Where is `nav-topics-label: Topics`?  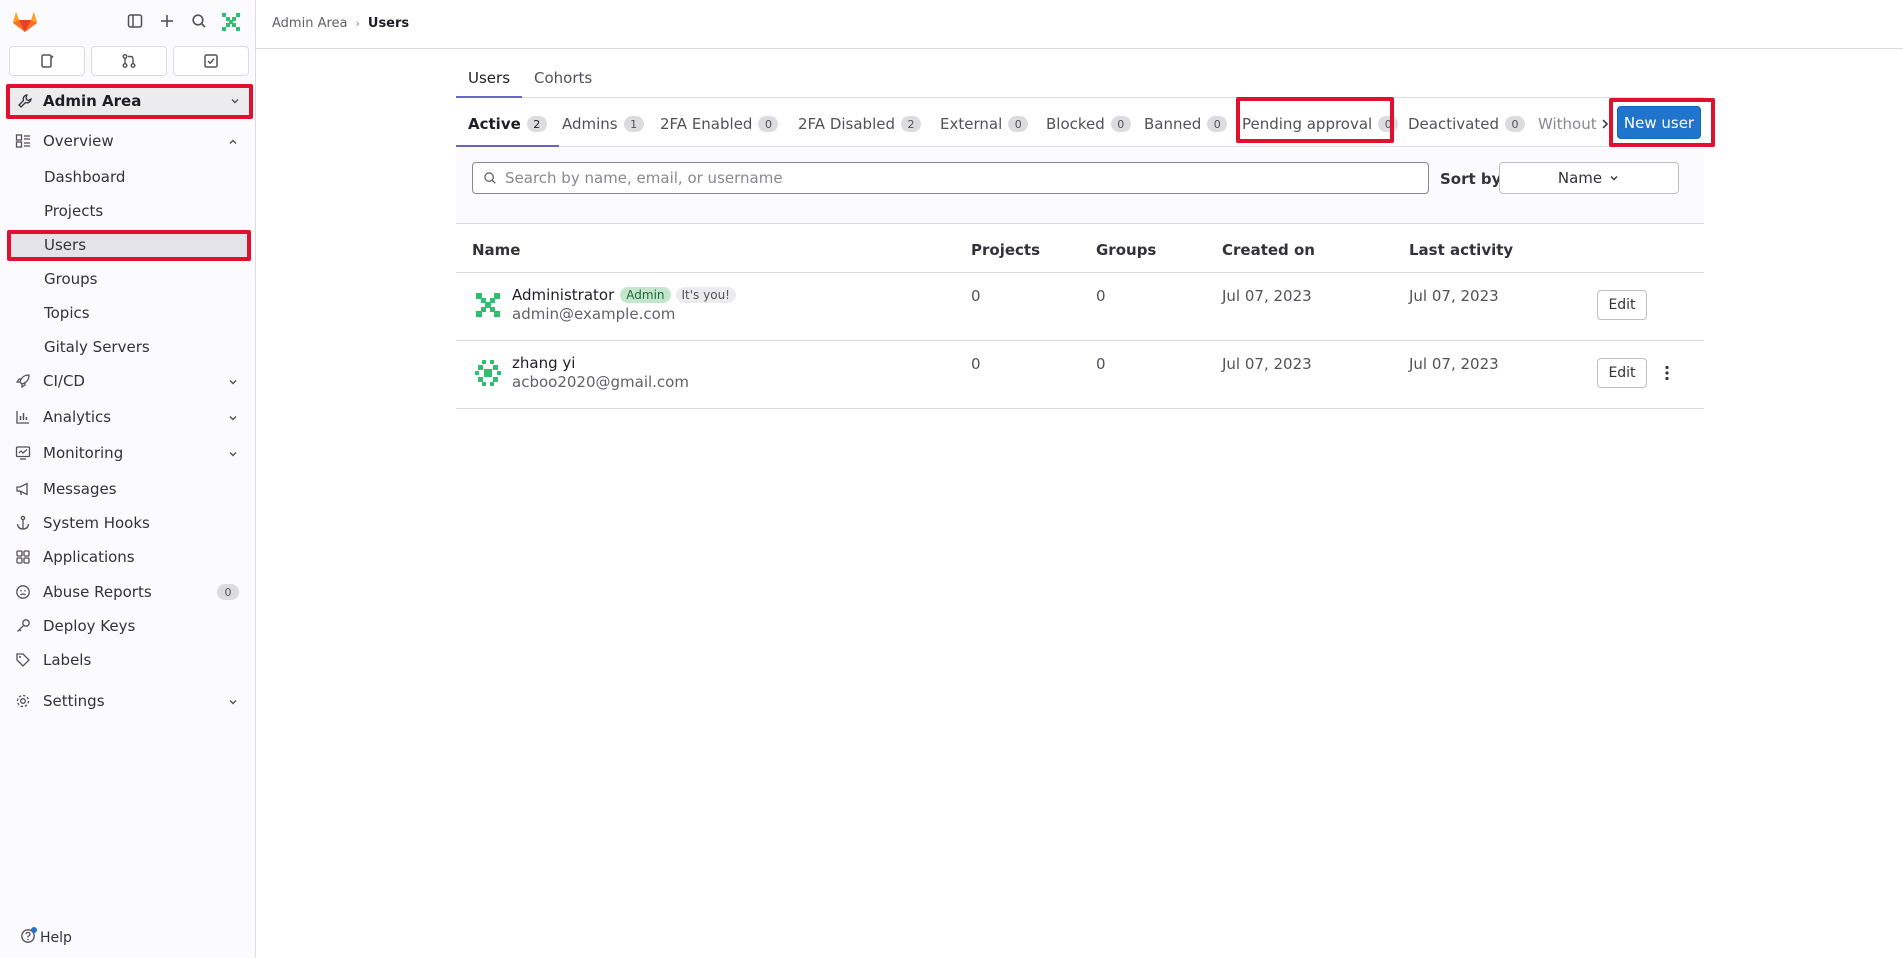 nav-topics-label: Topics is located at coordinates (67, 313).